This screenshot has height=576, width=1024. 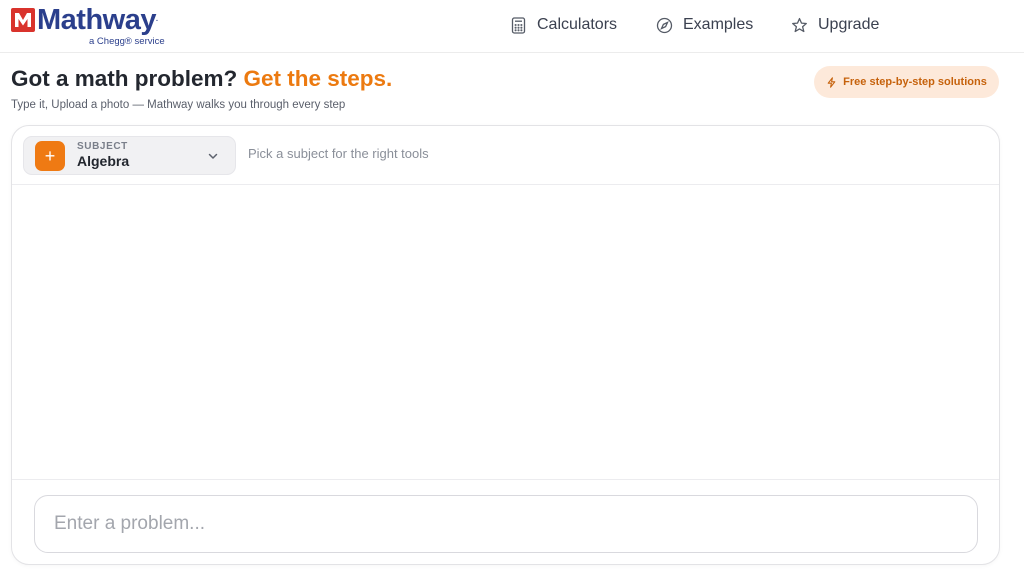 I want to click on nav-examples: Examples, so click(x=704, y=25).